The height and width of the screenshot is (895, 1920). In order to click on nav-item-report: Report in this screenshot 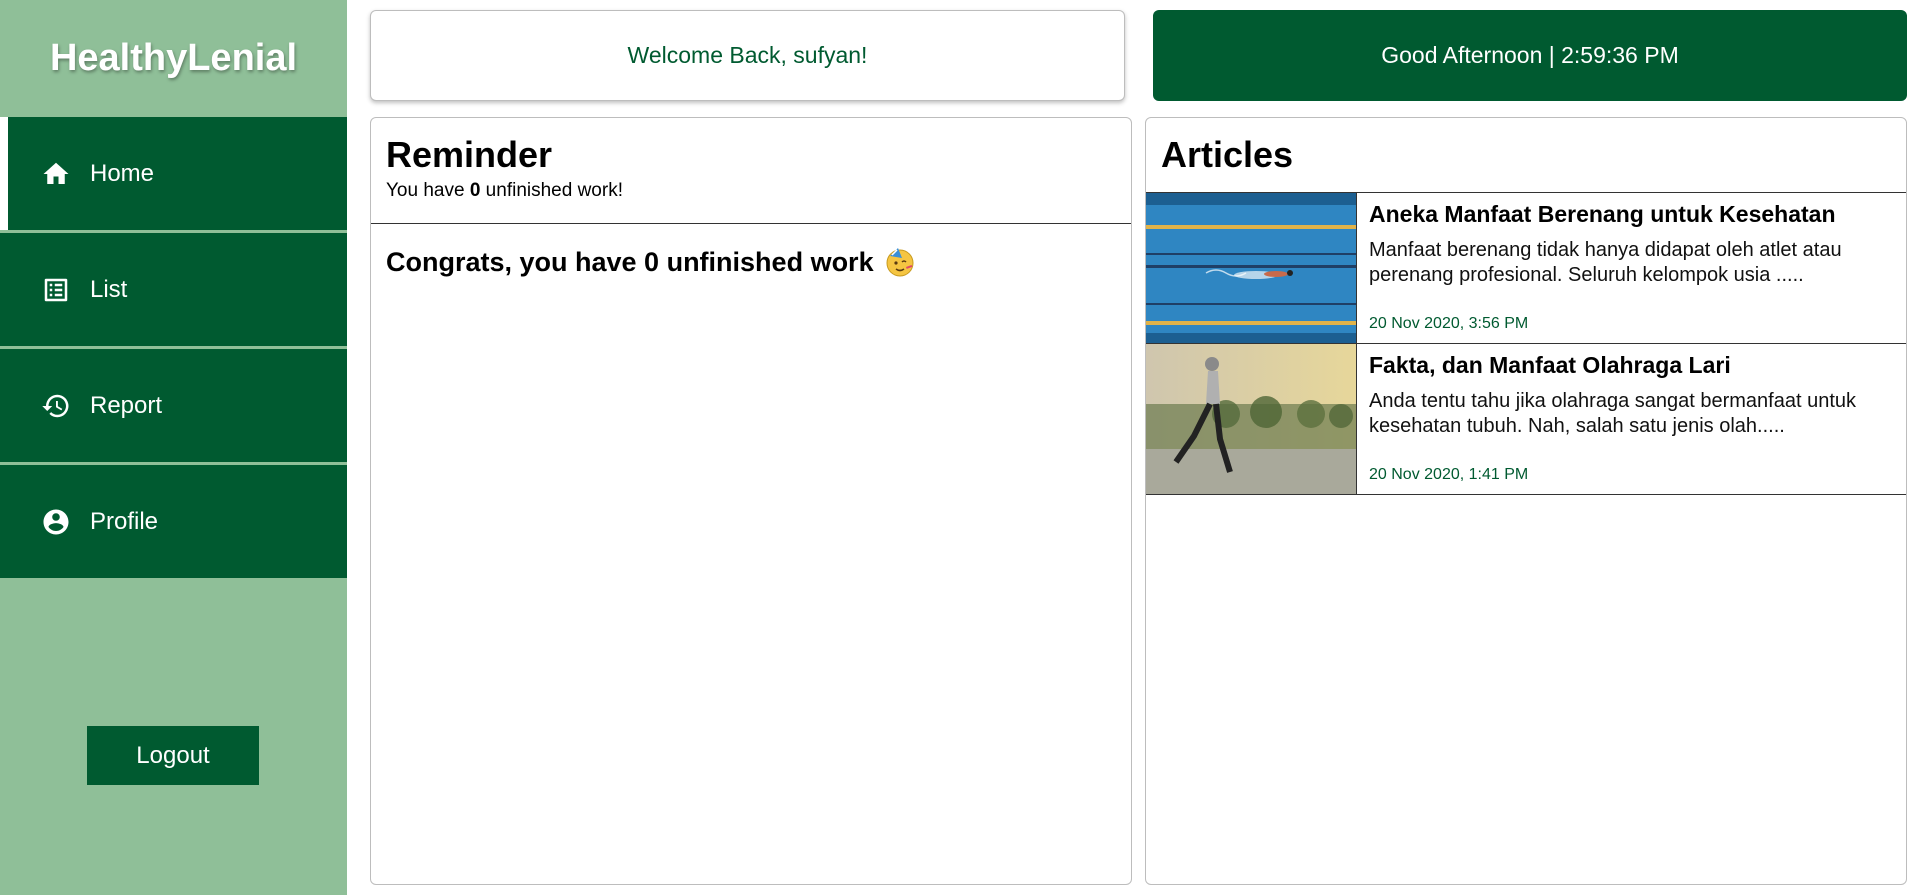, I will do `click(173, 405)`.